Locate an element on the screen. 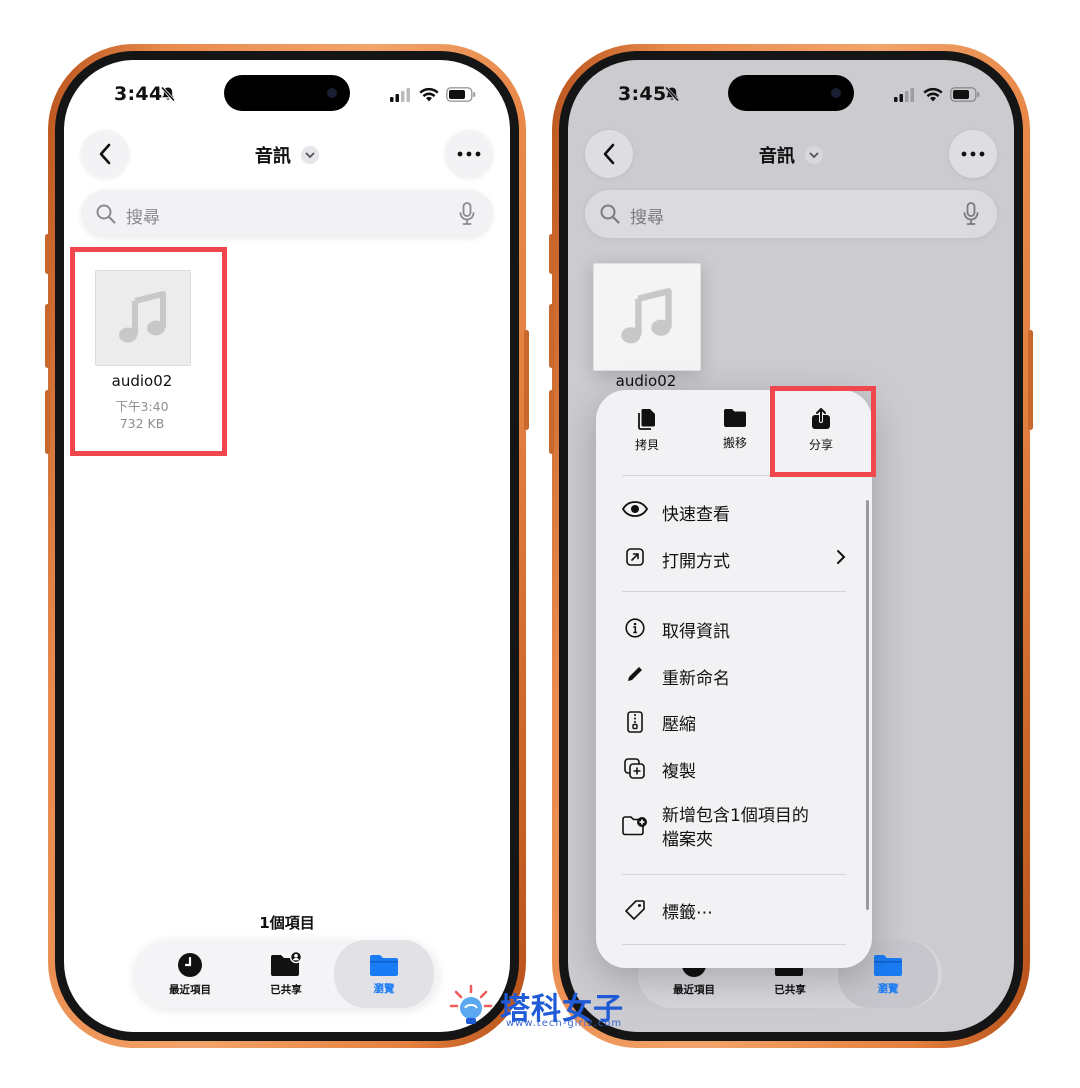 This screenshot has height=1088, width=1080. menu-item-label: 新增包含1個項目的 檔案夾 is located at coordinates (735, 828).